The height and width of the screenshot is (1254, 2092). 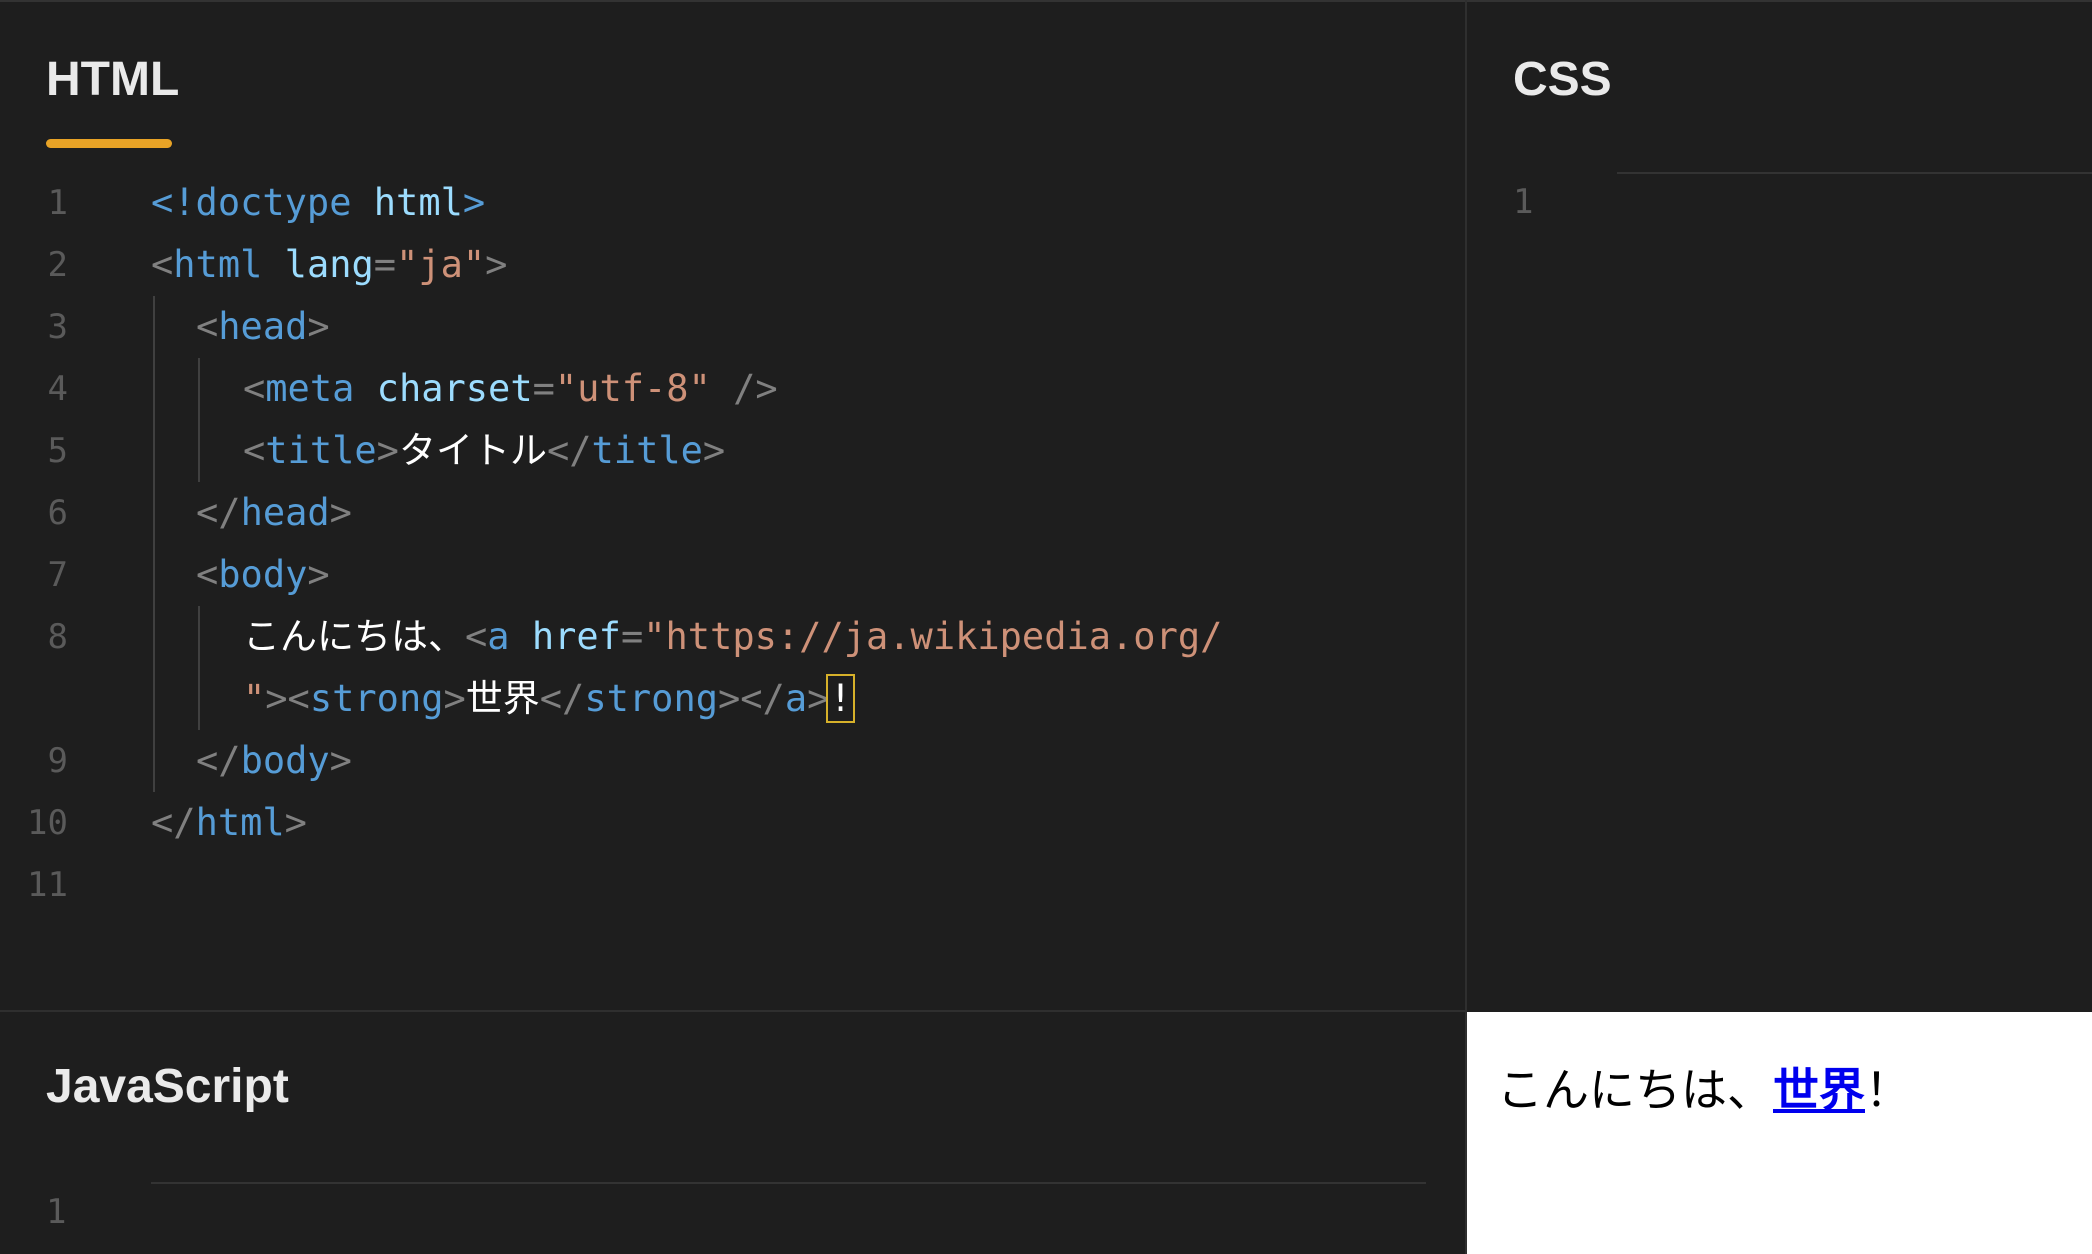 I want to click on preview-pane: こんにちは、世界！, so click(x=1779, y=1133).